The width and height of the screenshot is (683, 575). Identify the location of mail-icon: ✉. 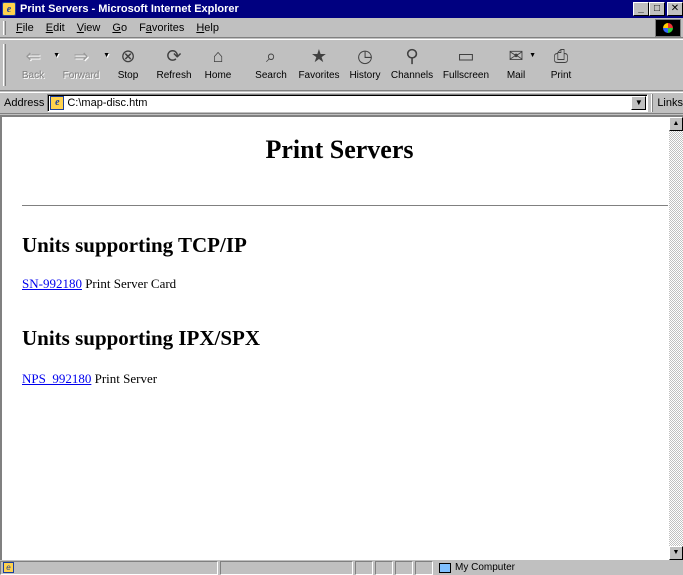
(516, 55).